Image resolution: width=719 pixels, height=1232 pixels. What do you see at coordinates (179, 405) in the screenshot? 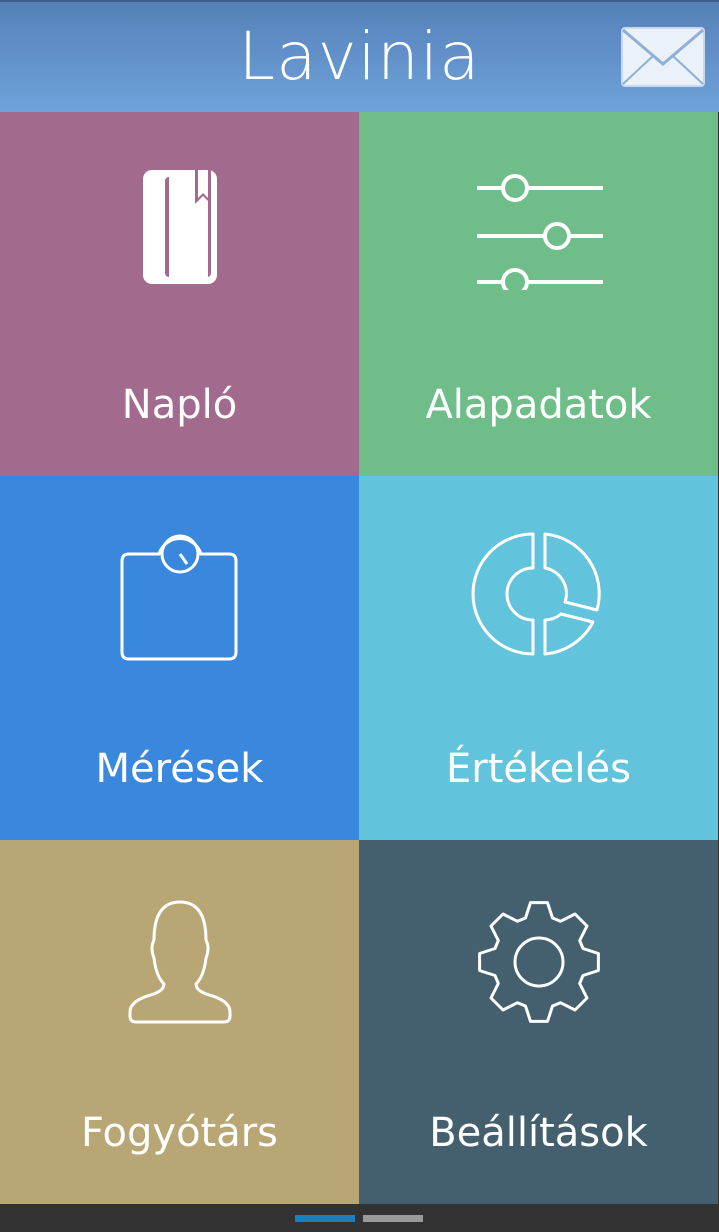
I see `tile-label: Napló` at bounding box center [179, 405].